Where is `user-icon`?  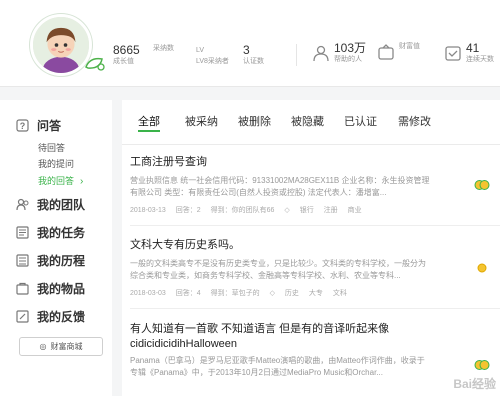 user-icon is located at coordinates (321, 53).